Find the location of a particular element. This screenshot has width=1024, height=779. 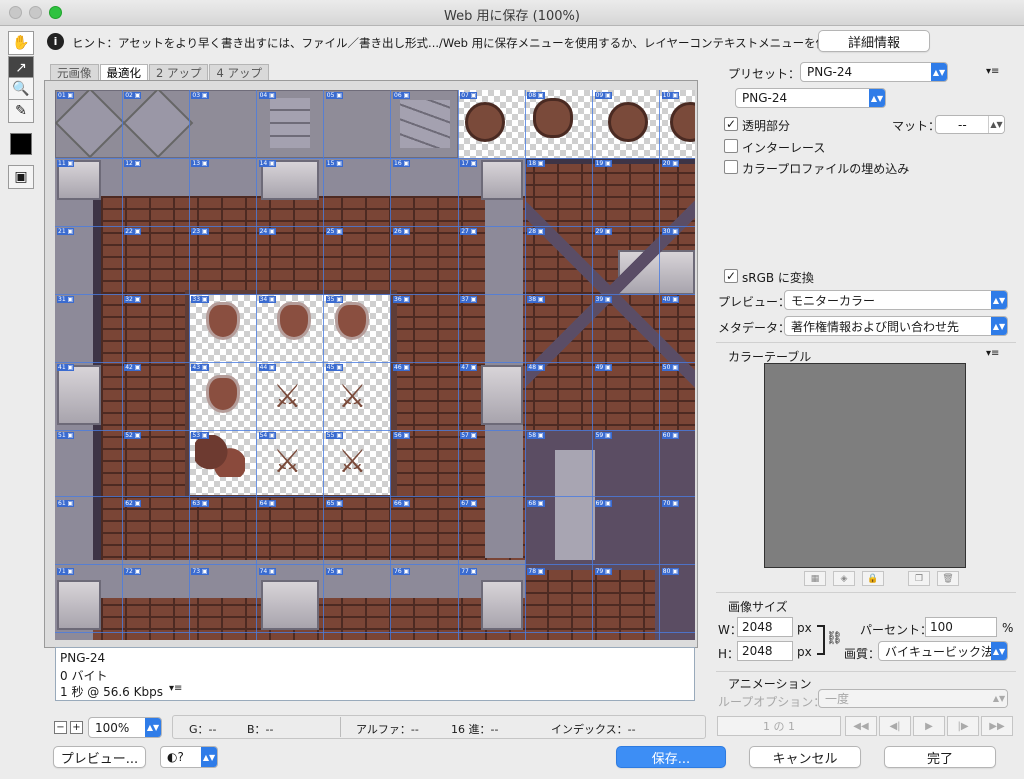

magnifier-icon: 🔍 is located at coordinates (21, 89).